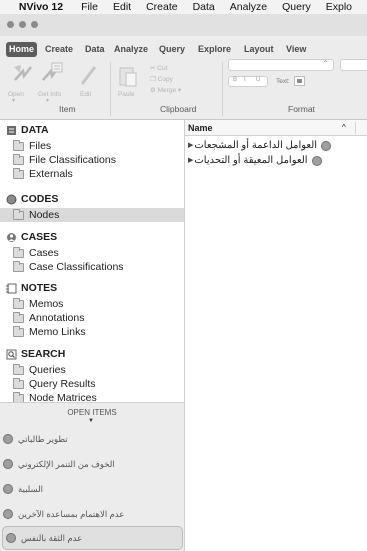 This screenshot has height=551, width=367. What do you see at coordinates (162, 7) in the screenshot?
I see `menu-create: Create` at bounding box center [162, 7].